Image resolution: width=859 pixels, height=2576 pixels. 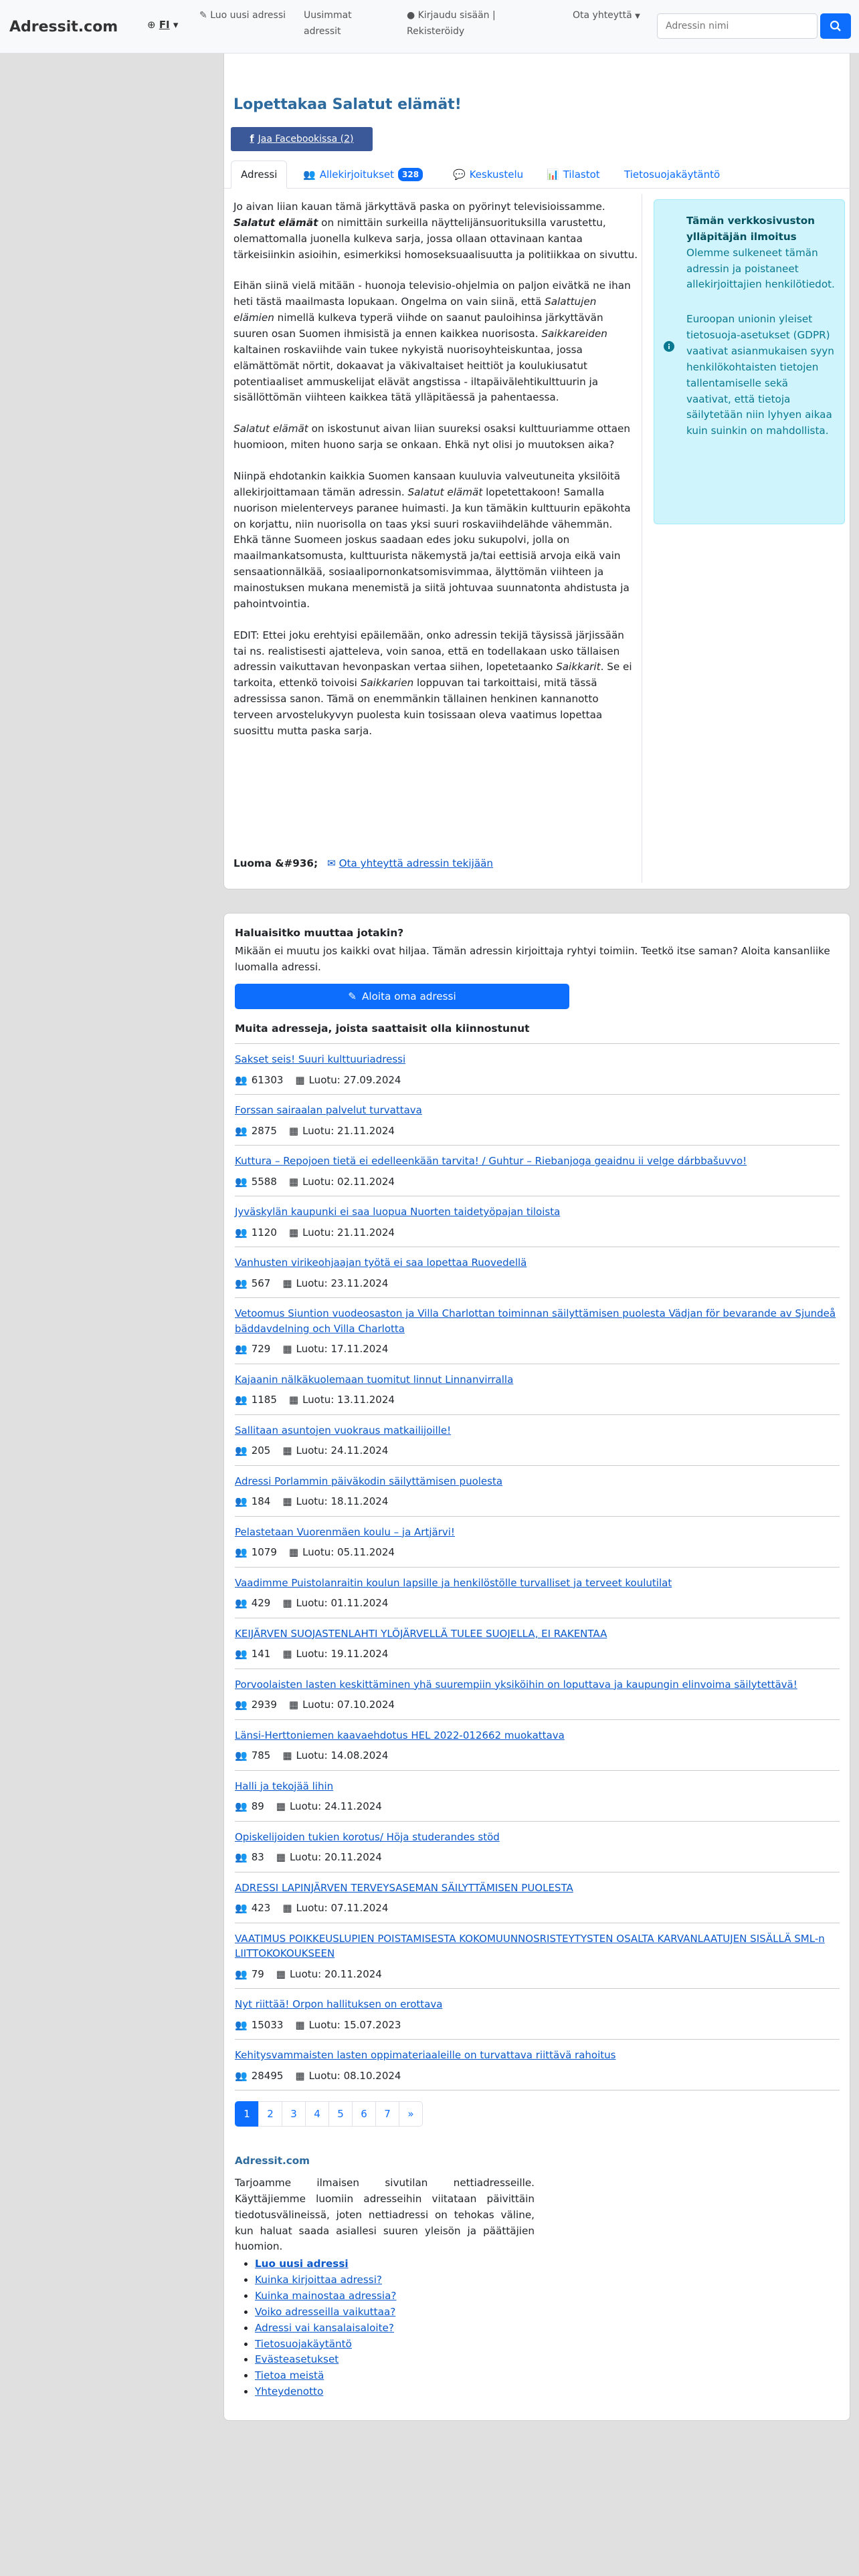 I want to click on nav-login: ● Kirjaudu sisään | Rekisteröidy, so click(x=474, y=24).